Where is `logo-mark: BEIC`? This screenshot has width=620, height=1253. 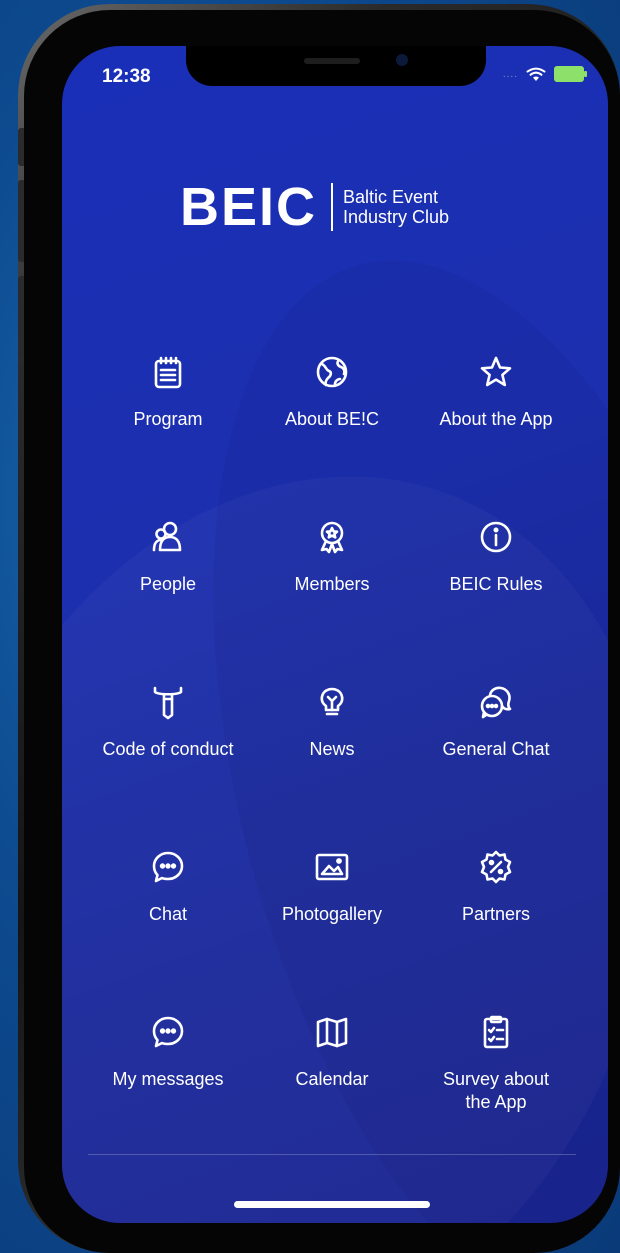 logo-mark: BEIC is located at coordinates (249, 207).